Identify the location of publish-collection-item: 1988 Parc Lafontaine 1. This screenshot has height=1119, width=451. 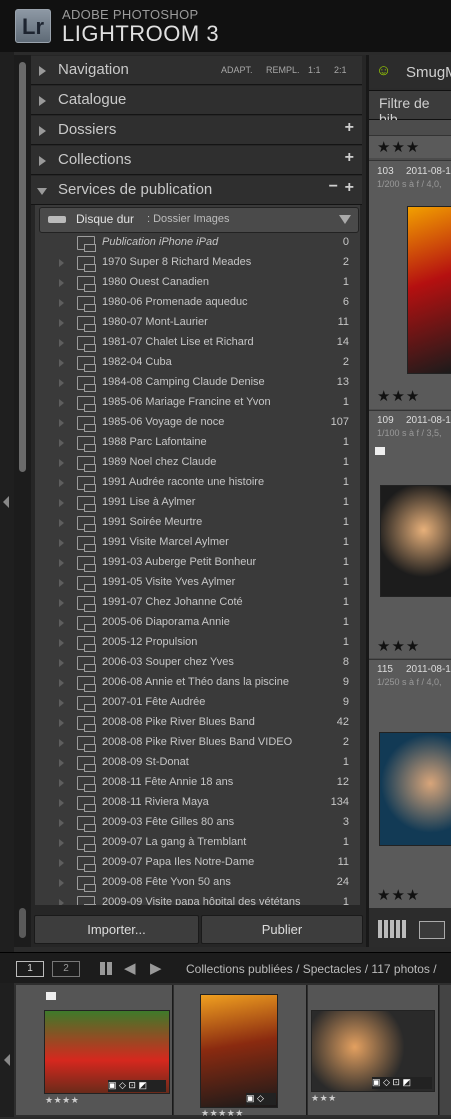
(197, 443).